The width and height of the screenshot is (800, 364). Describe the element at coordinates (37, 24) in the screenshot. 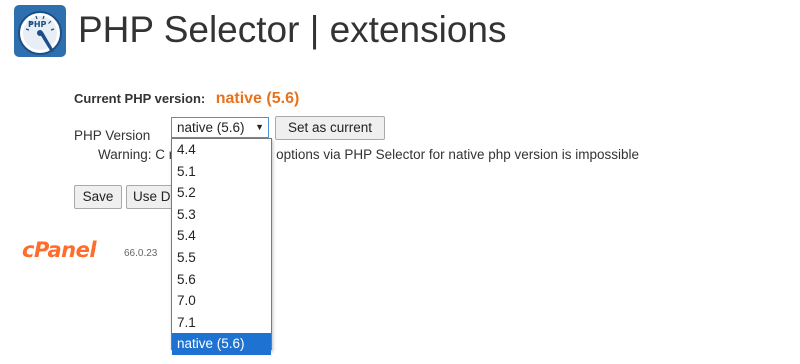

I see `svg-text: PHP` at that location.